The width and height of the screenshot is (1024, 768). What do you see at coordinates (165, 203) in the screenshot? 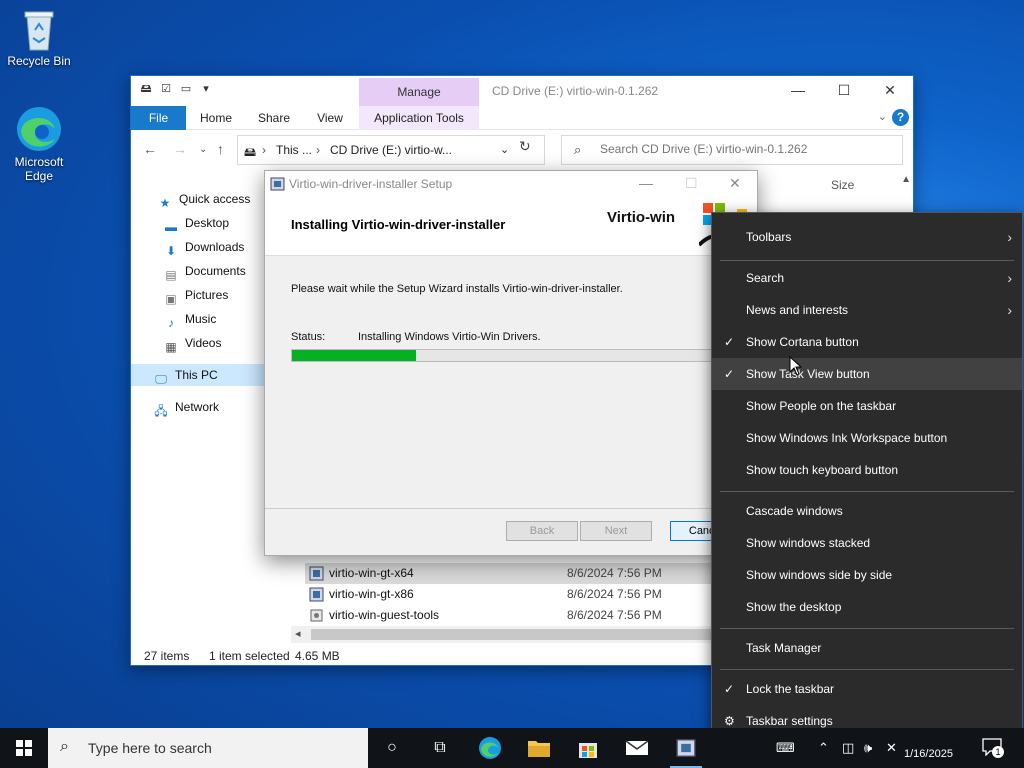
I see `star-icon: ★` at bounding box center [165, 203].